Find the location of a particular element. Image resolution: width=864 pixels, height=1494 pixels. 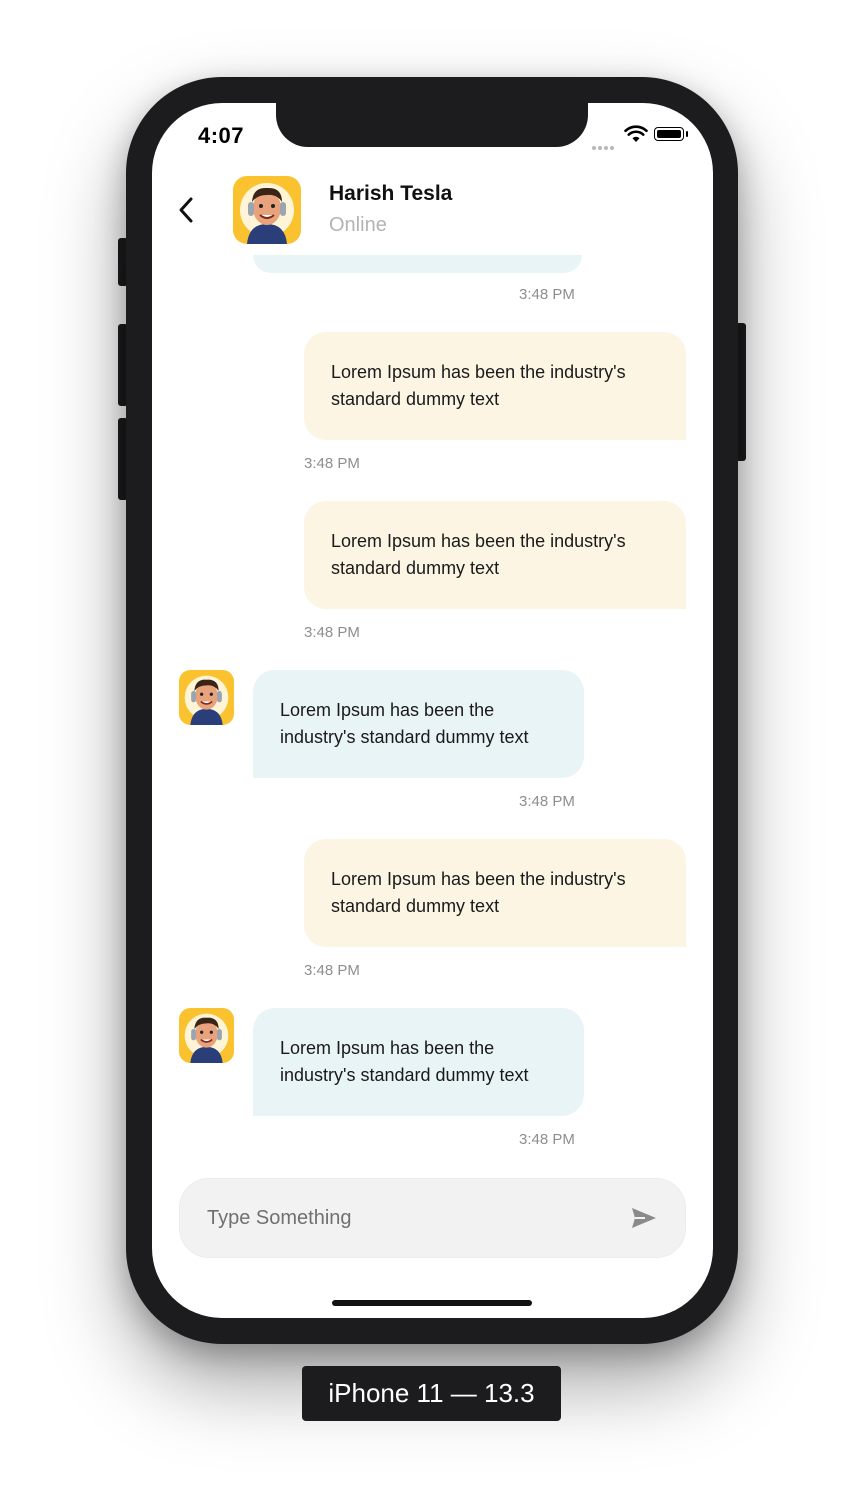

status-time: 4:07 is located at coordinates (221, 135).